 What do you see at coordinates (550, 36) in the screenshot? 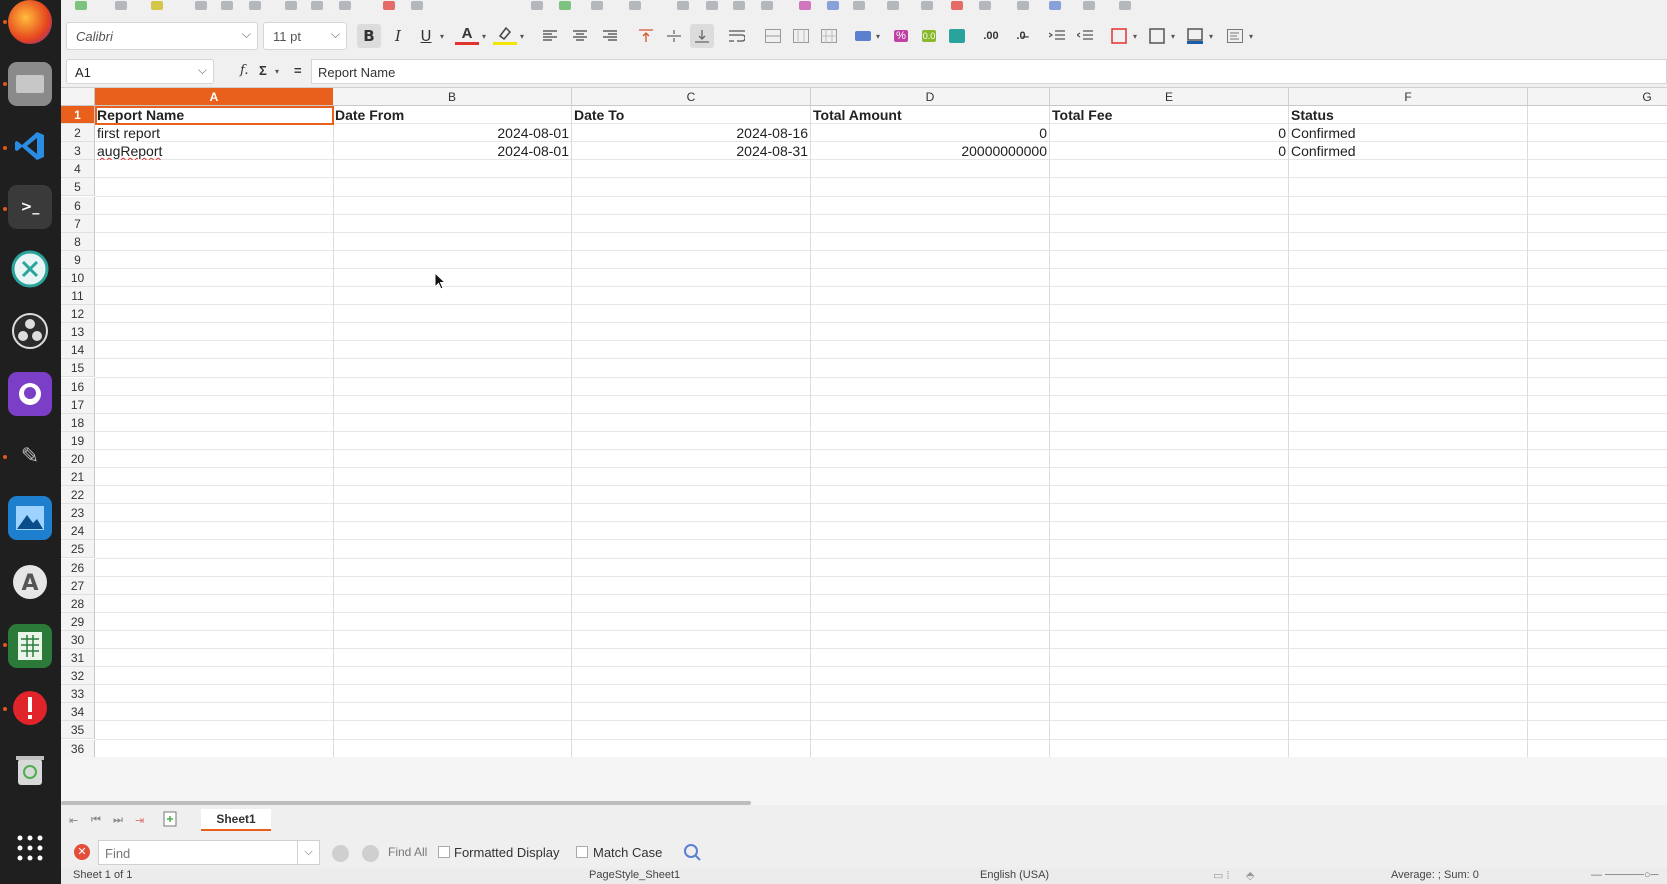
I see `align-left-icon` at bounding box center [550, 36].